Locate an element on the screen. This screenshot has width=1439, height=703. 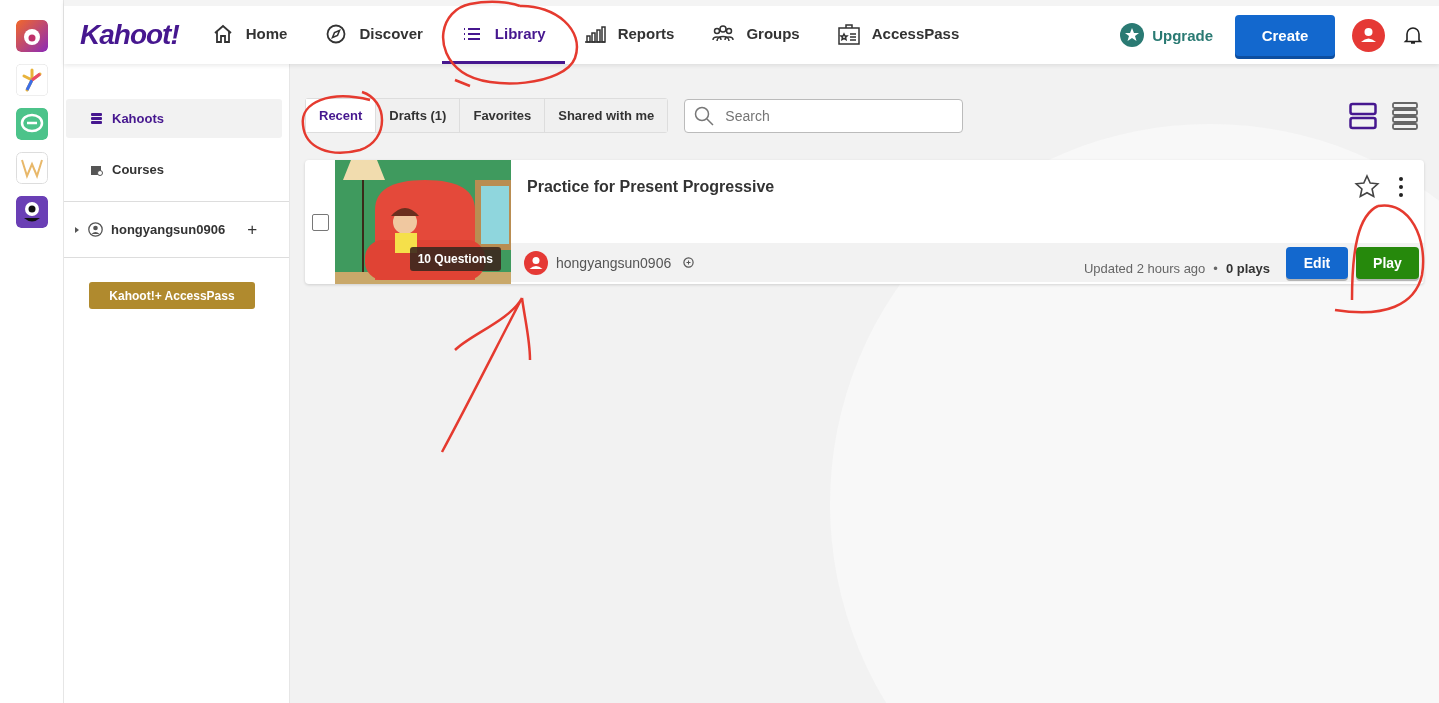
shared-icon is located at coordinates (689, 262).